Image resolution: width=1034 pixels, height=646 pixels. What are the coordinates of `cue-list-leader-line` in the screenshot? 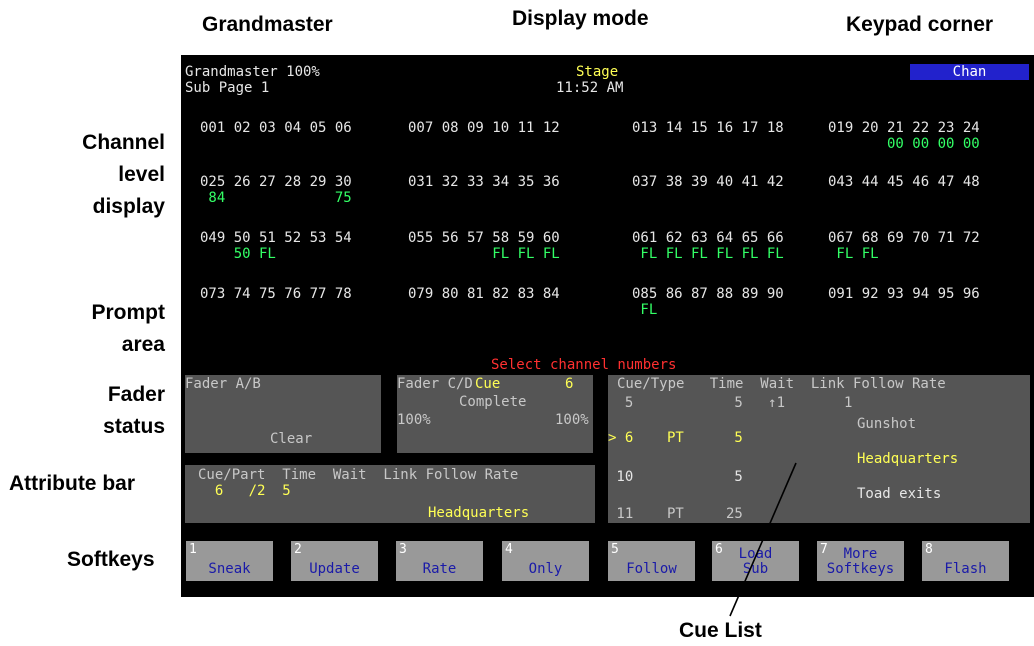 It's located at (763, 539).